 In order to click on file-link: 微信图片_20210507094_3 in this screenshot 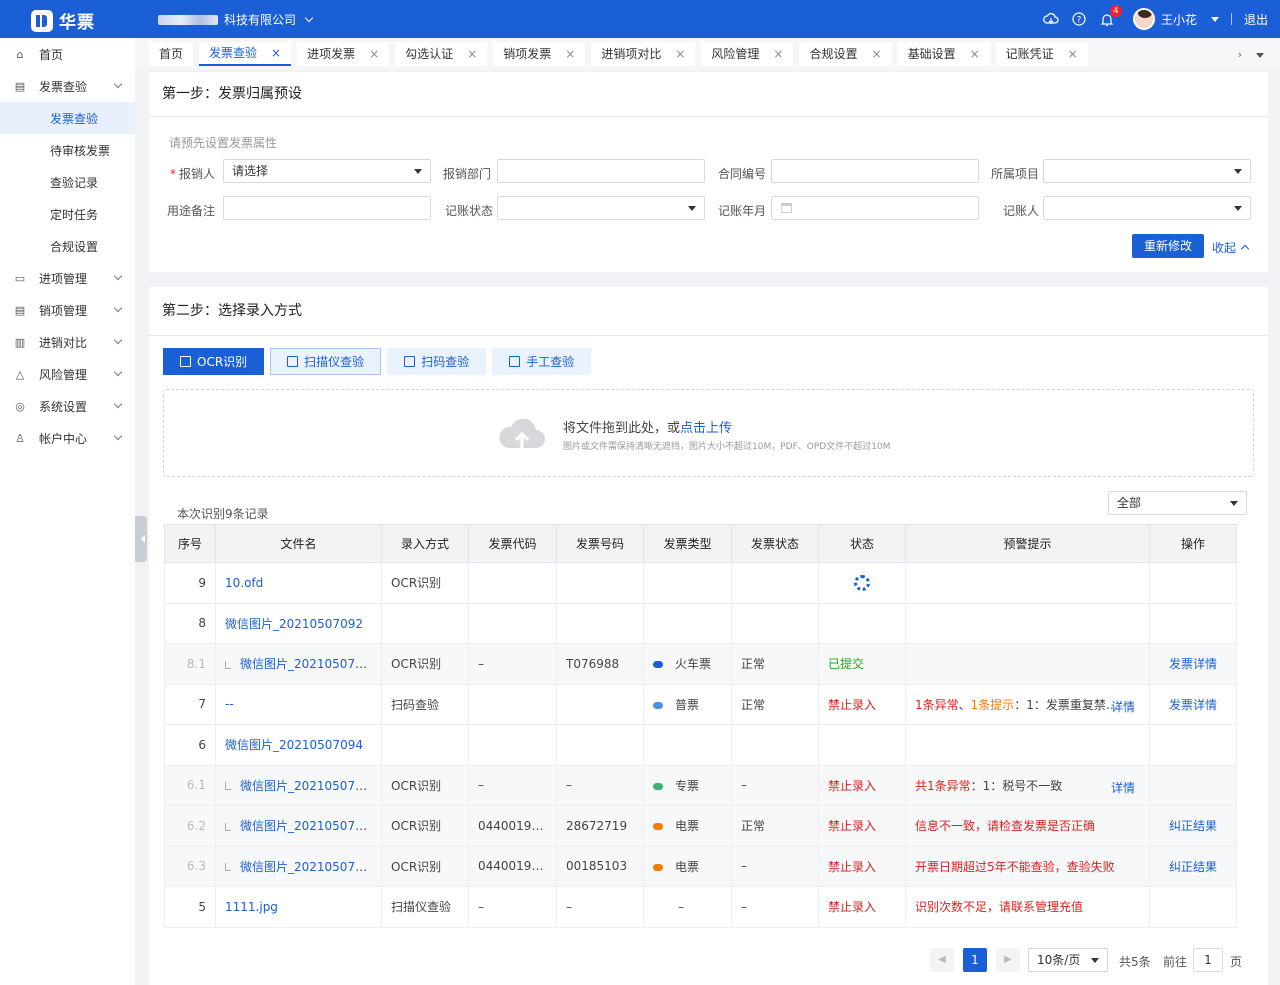, I will do `click(310, 867)`.